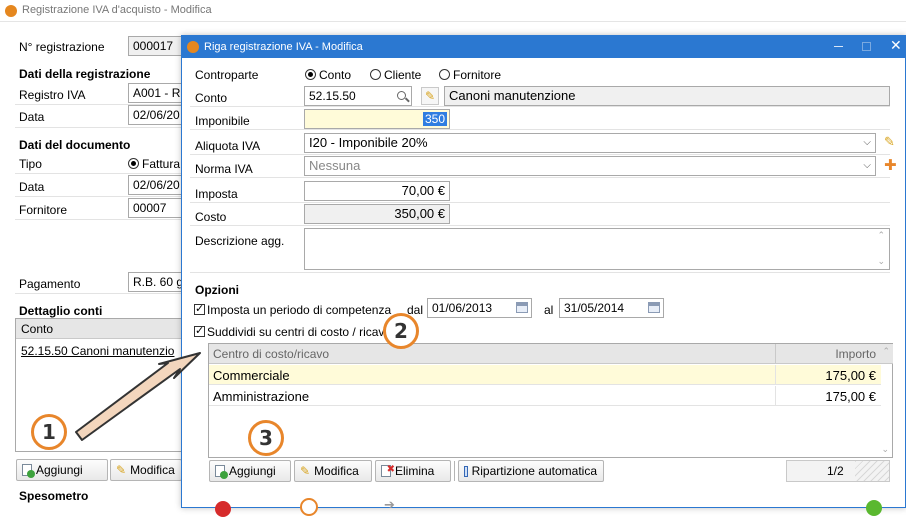 Image resolution: width=906 pixels, height=517 pixels. What do you see at coordinates (266, 438) in the screenshot?
I see `callout-3: 3` at bounding box center [266, 438].